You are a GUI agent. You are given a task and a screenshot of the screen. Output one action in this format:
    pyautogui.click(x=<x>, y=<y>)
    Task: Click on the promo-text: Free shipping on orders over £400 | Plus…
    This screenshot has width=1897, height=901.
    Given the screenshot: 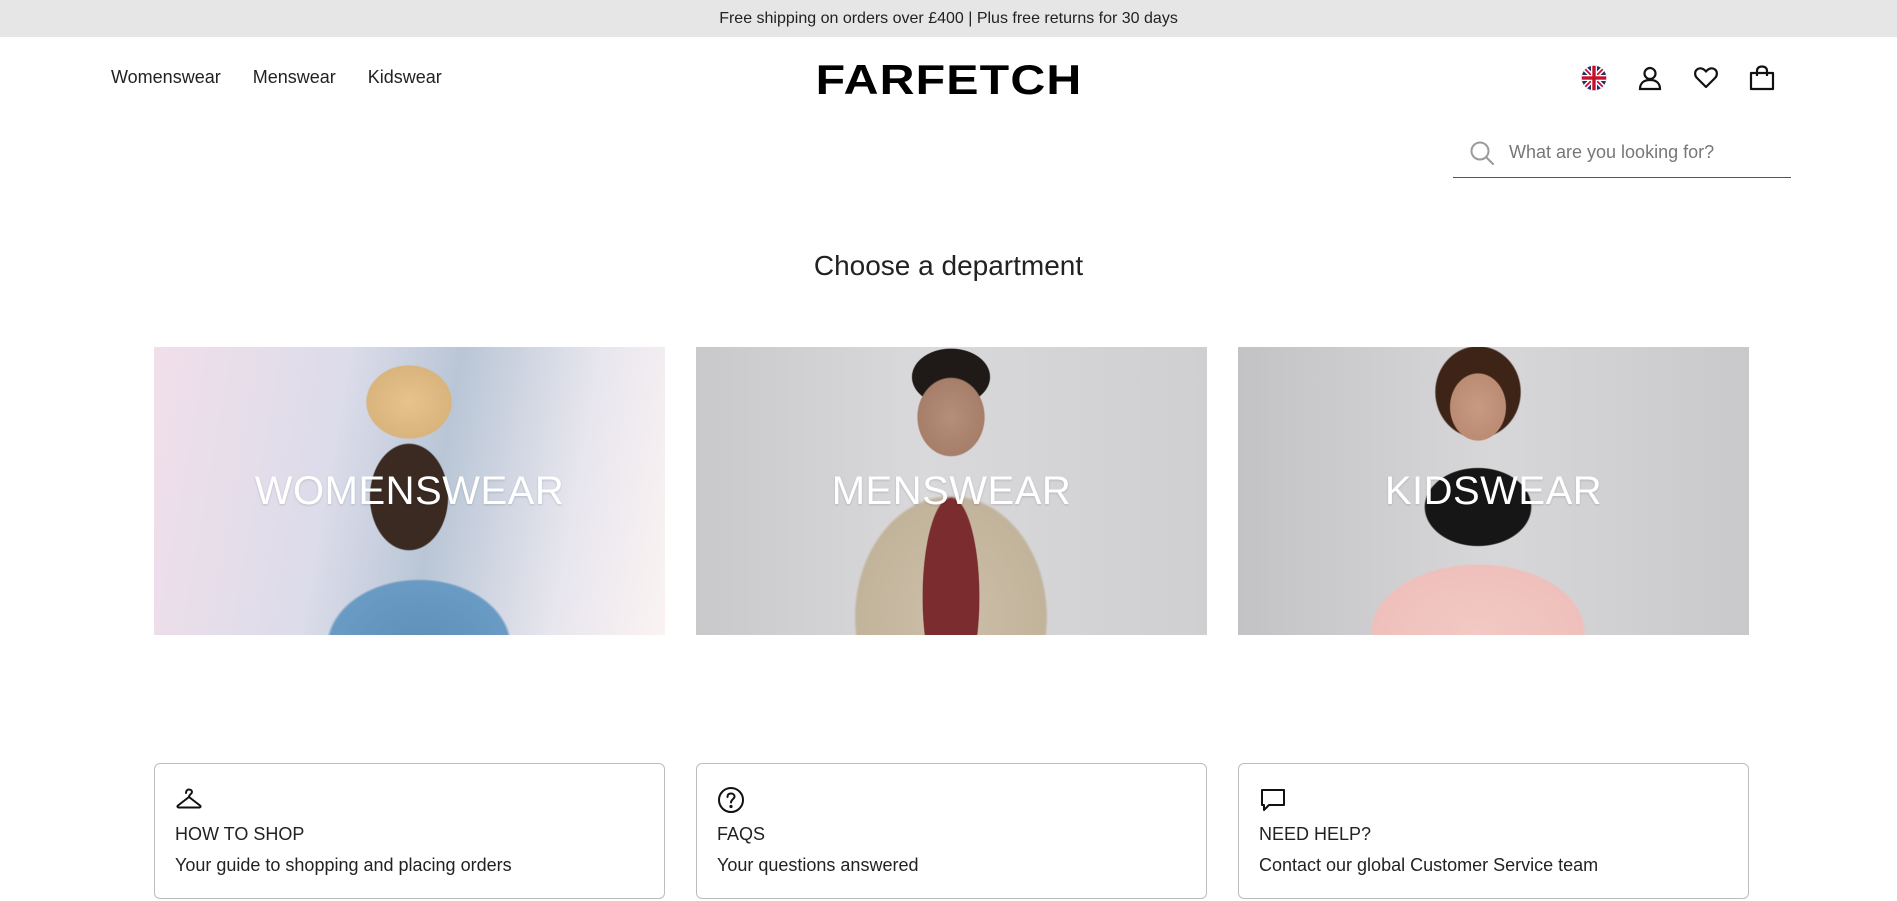 What is the action you would take?
    pyautogui.click(x=948, y=18)
    